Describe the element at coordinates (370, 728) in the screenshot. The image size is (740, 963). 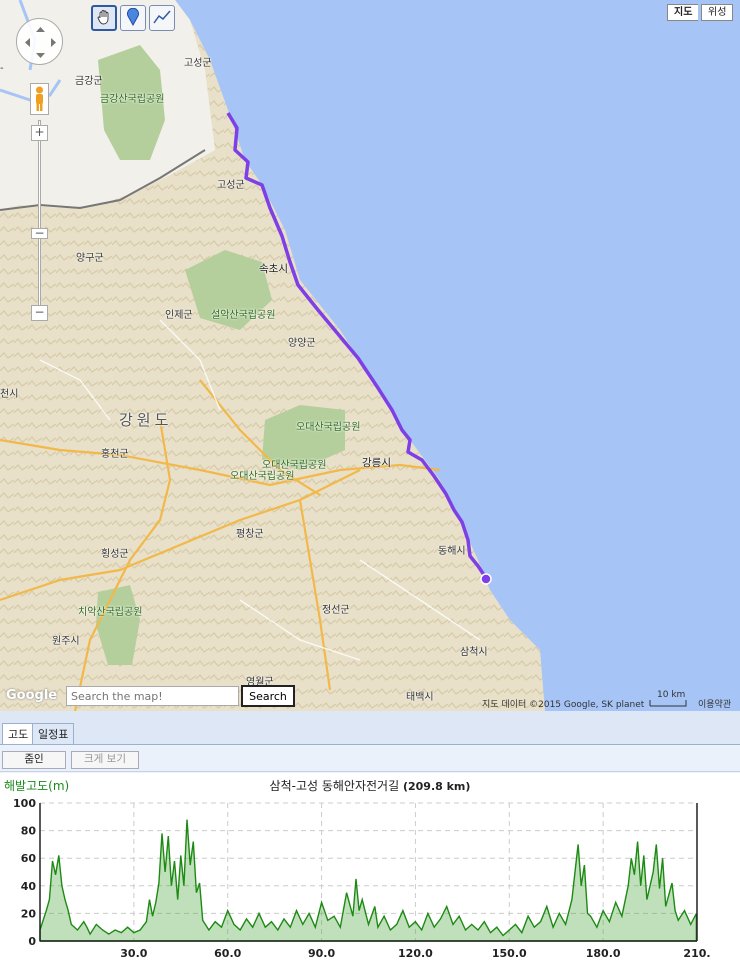
I see `panel-tabs: 고도 일정표` at that location.